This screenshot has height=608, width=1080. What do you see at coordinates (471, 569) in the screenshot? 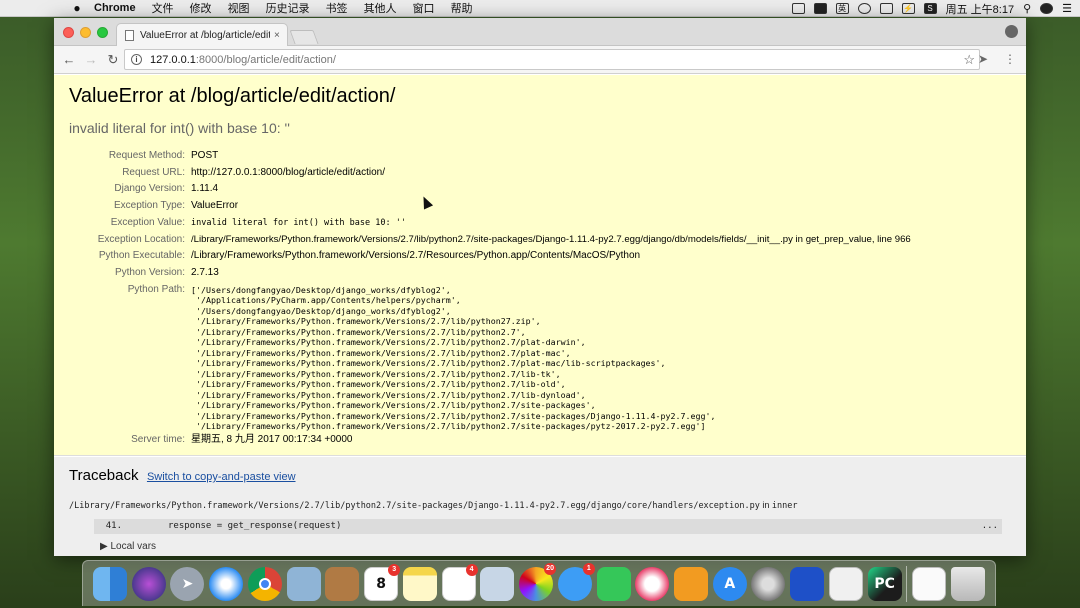
I see `reminders-badge: 4` at bounding box center [471, 569].